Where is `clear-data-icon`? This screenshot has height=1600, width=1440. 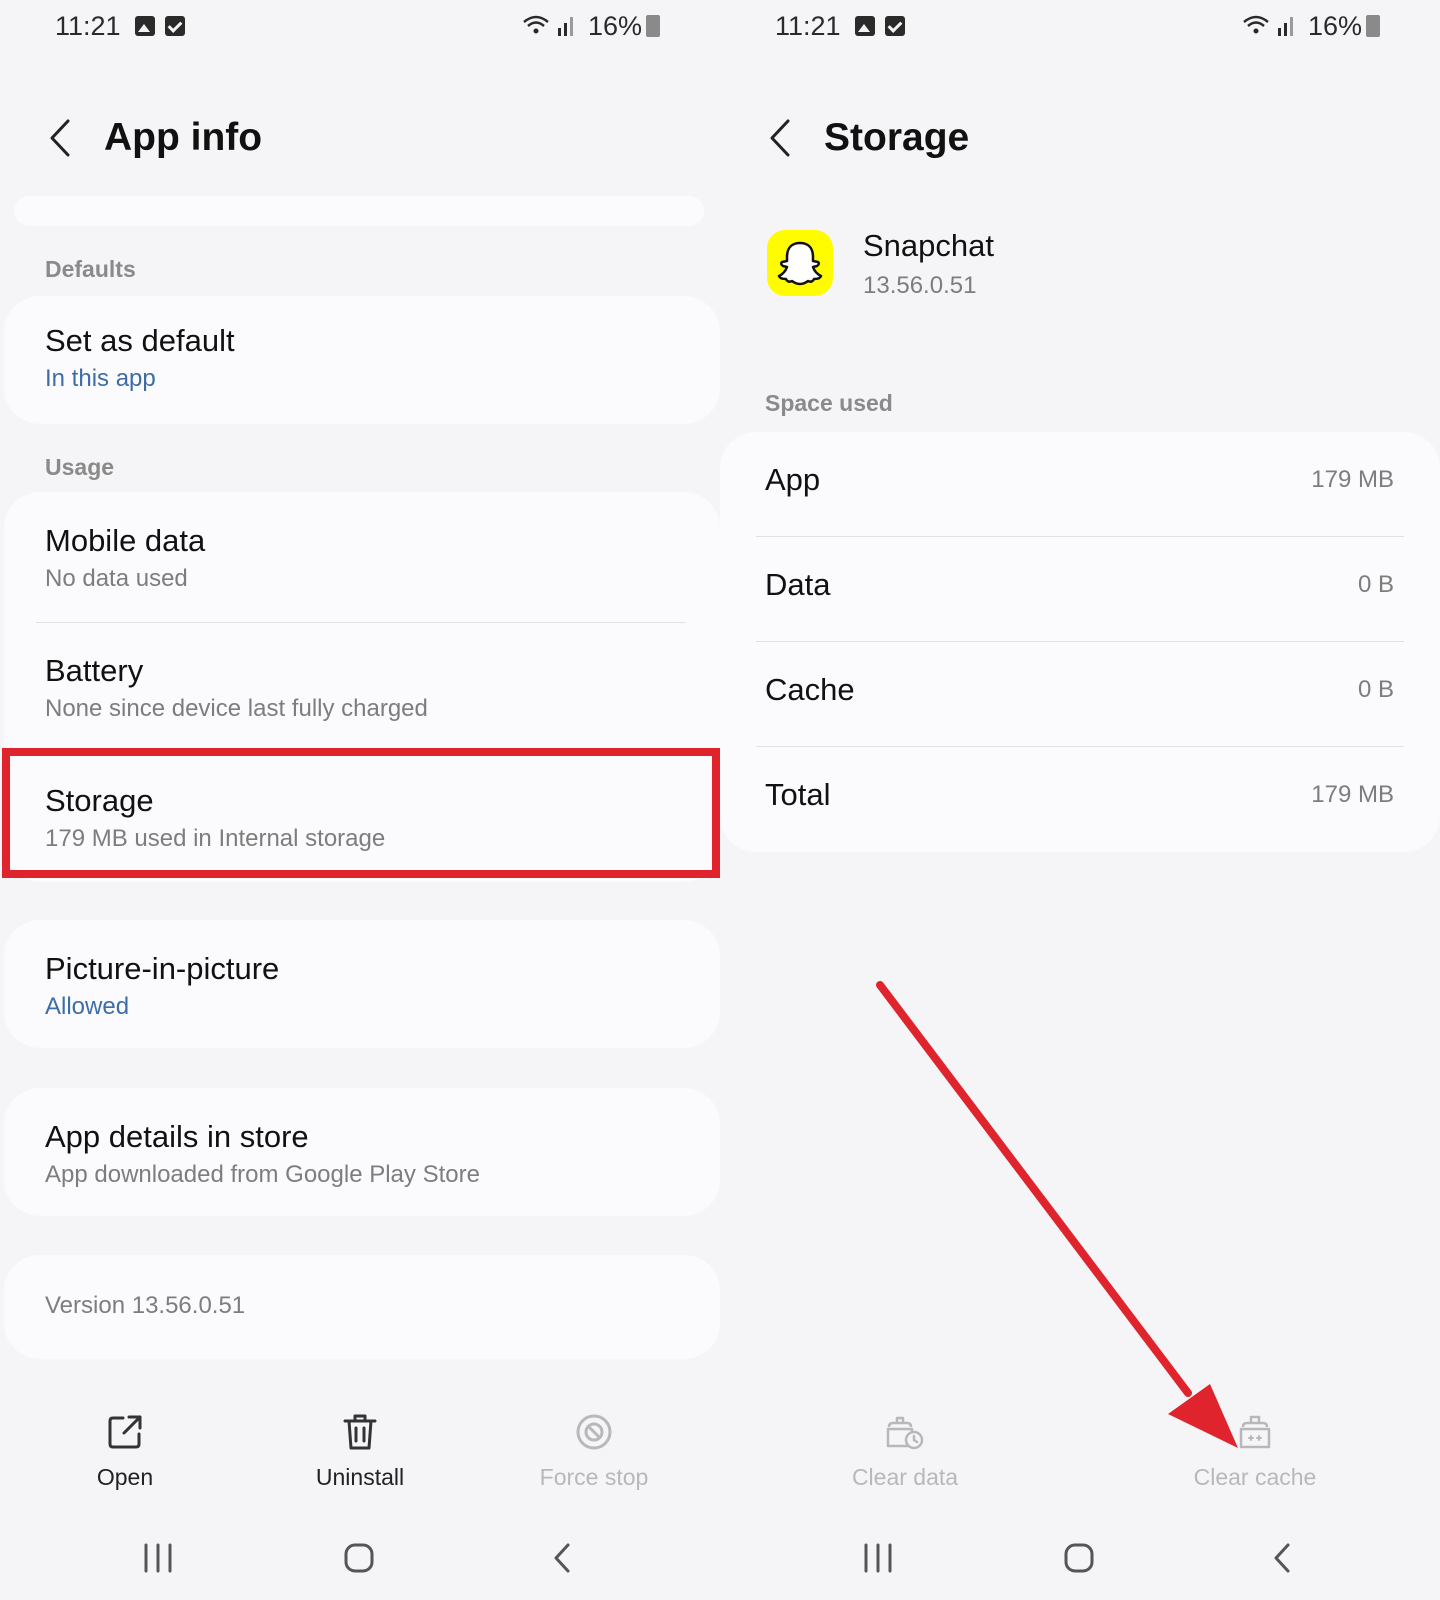 clear-data-icon is located at coordinates (905, 1432).